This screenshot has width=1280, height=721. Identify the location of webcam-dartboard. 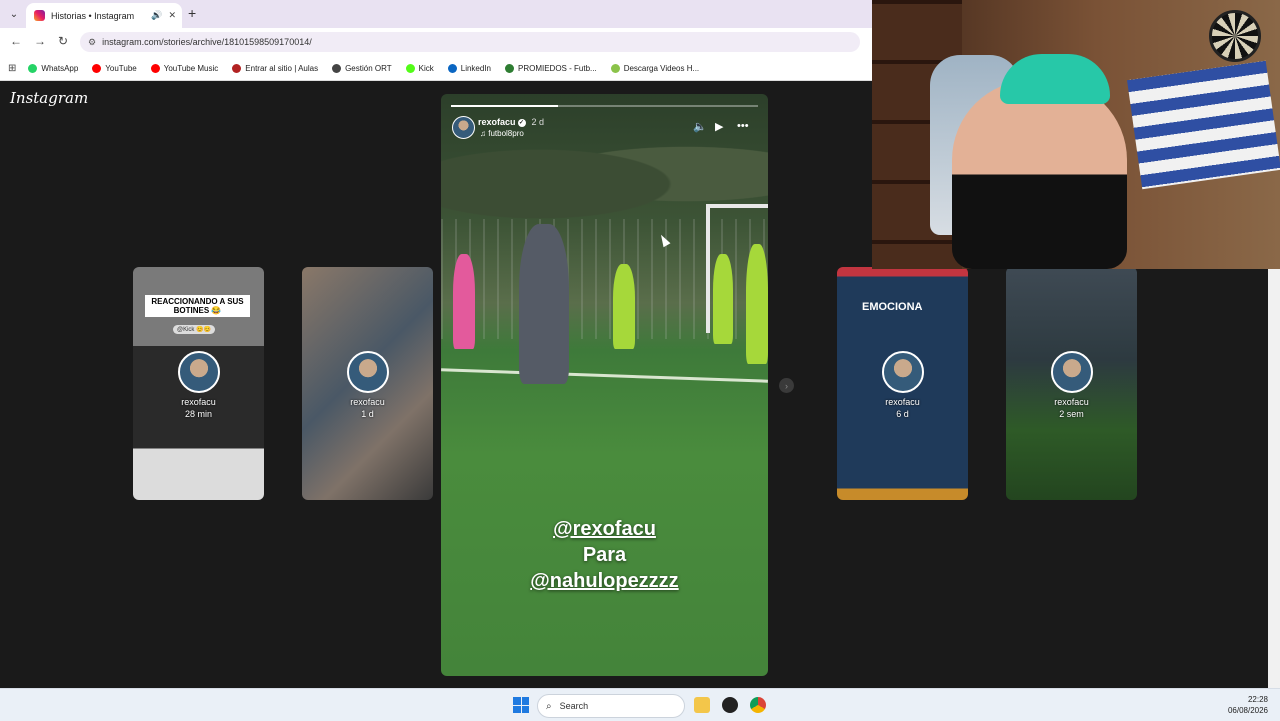
(1235, 36).